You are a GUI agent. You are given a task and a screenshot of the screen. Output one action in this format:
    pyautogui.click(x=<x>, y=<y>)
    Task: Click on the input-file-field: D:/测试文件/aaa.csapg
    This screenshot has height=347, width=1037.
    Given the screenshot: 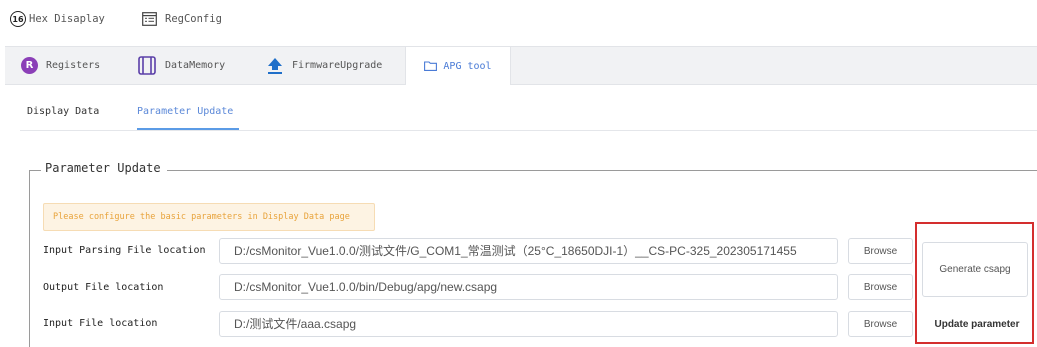 What is the action you would take?
    pyautogui.click(x=528, y=324)
    